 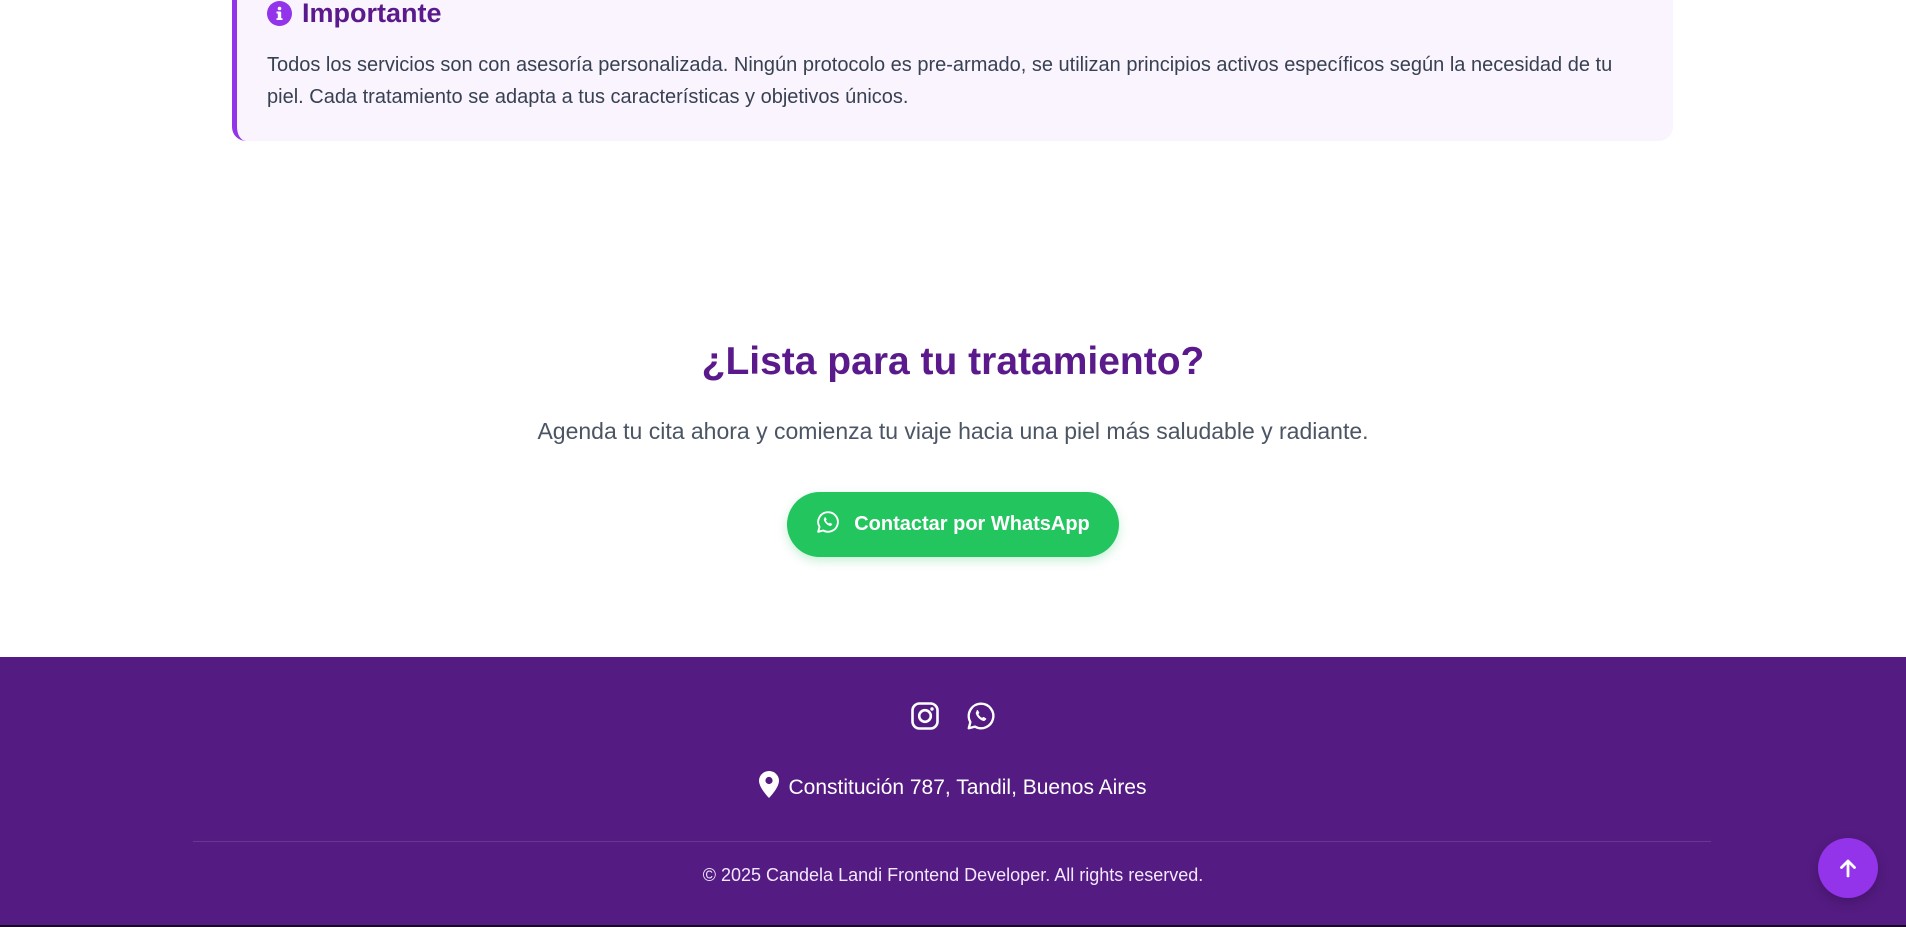 I want to click on whatsapp-contact-button: Contactar por WhatsApp, so click(x=953, y=524).